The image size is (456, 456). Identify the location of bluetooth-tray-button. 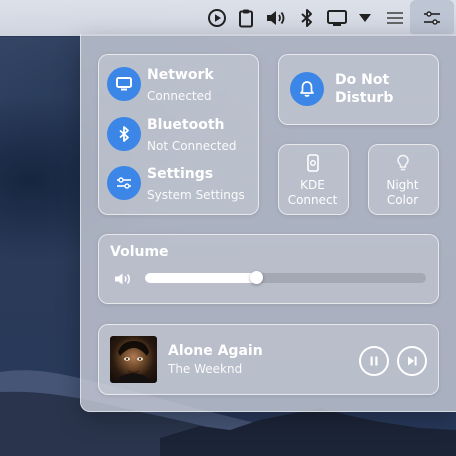
(307, 18).